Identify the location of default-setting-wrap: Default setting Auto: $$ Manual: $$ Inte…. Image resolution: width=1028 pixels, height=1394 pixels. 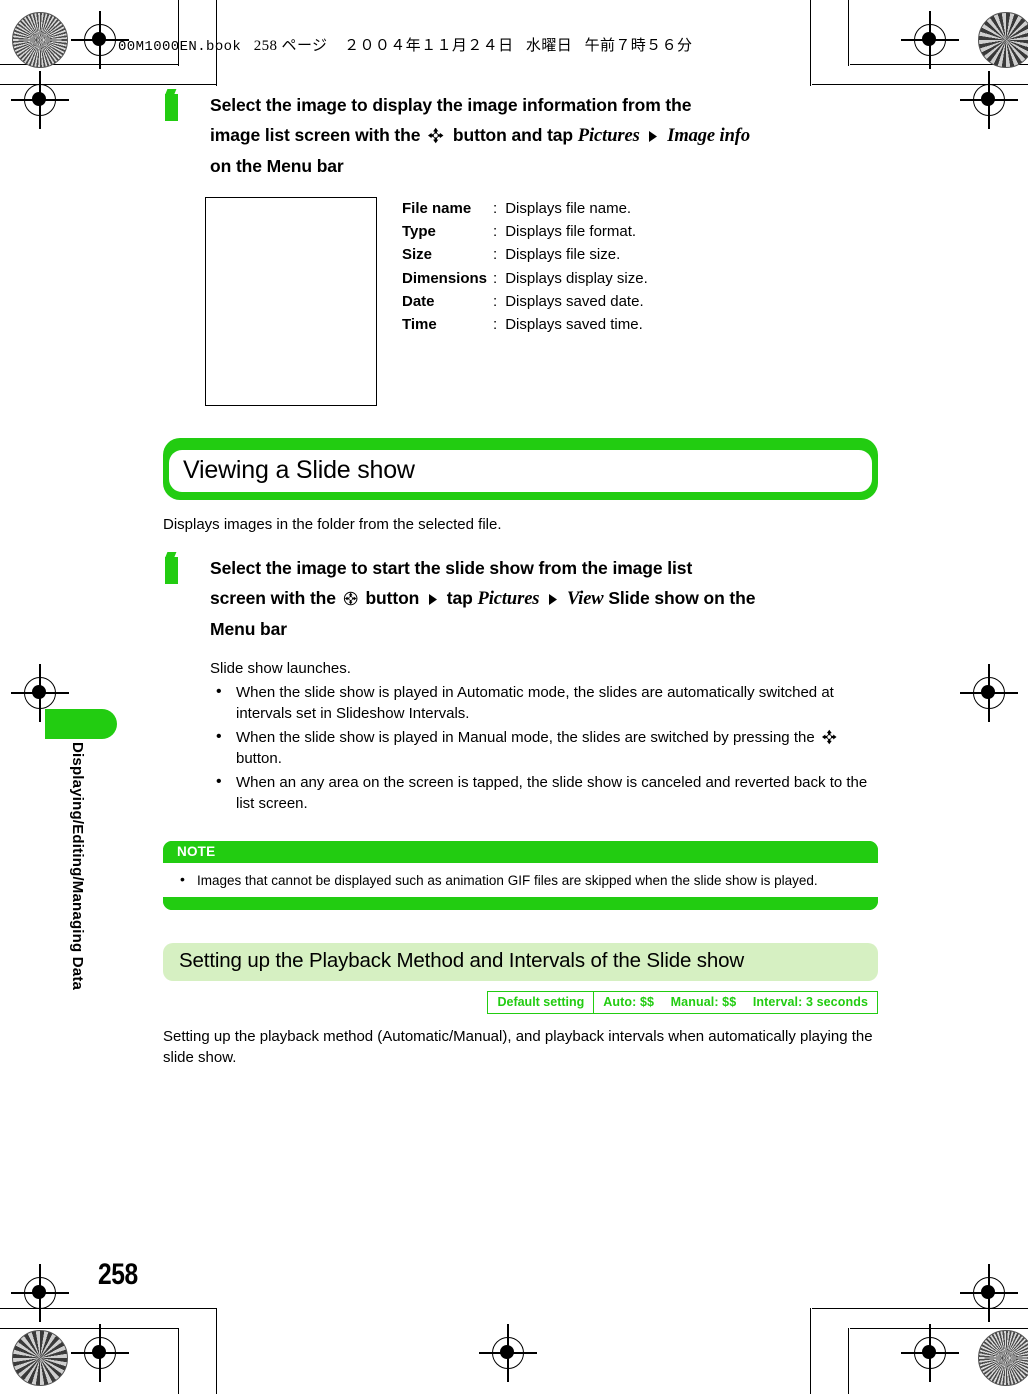
(520, 1002).